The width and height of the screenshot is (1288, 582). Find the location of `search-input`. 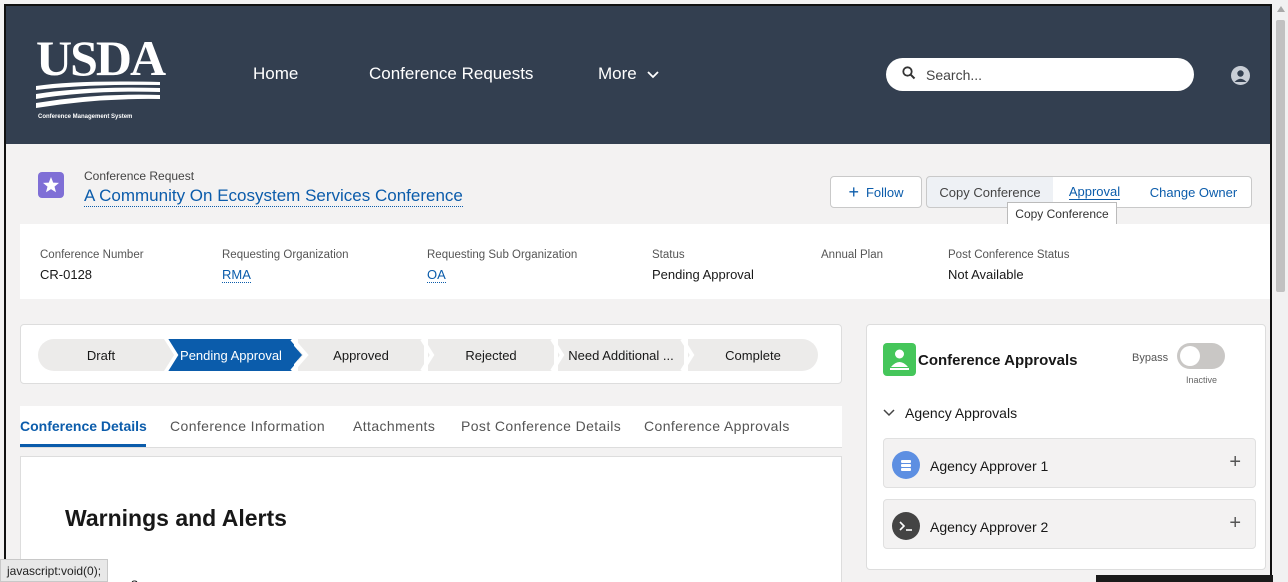

search-input is located at coordinates (1051, 74).